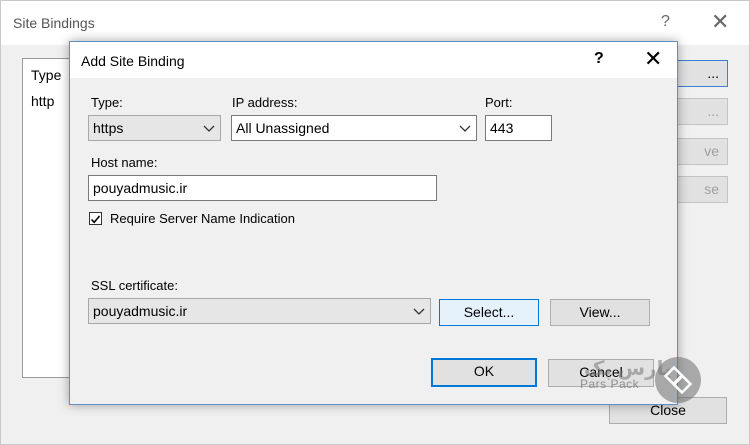 This screenshot has width=750, height=445. Describe the element at coordinates (202, 218) in the screenshot. I see `sni-label: Require Server Name Indication` at that location.